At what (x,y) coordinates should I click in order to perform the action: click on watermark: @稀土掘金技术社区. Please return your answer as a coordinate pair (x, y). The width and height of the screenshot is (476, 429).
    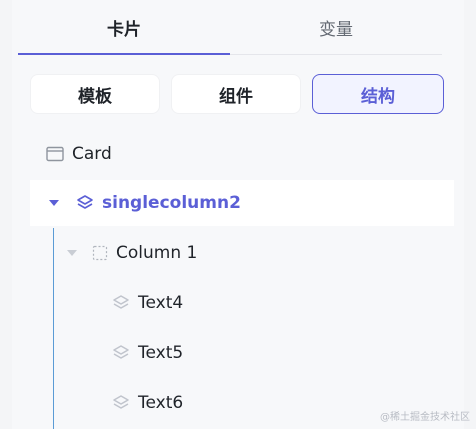
    Looking at the image, I should click on (425, 417).